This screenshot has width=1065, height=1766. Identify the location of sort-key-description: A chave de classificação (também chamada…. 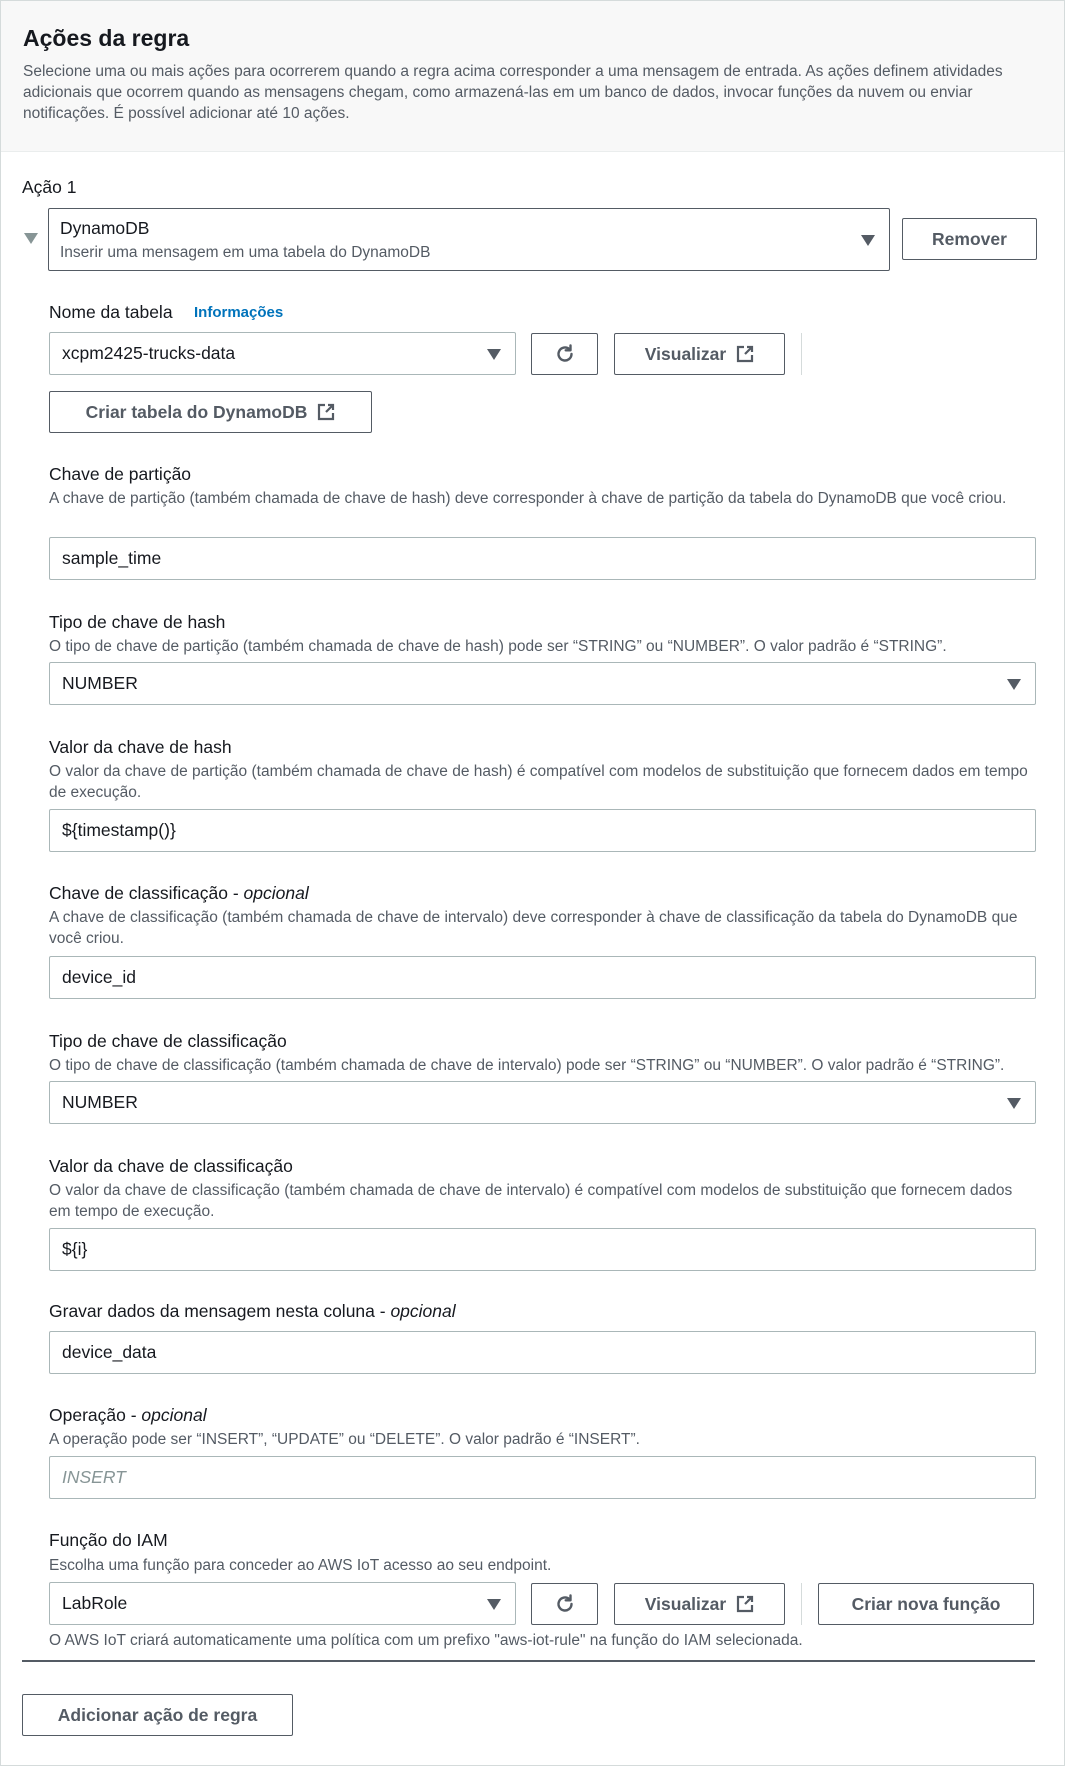
(533, 928).